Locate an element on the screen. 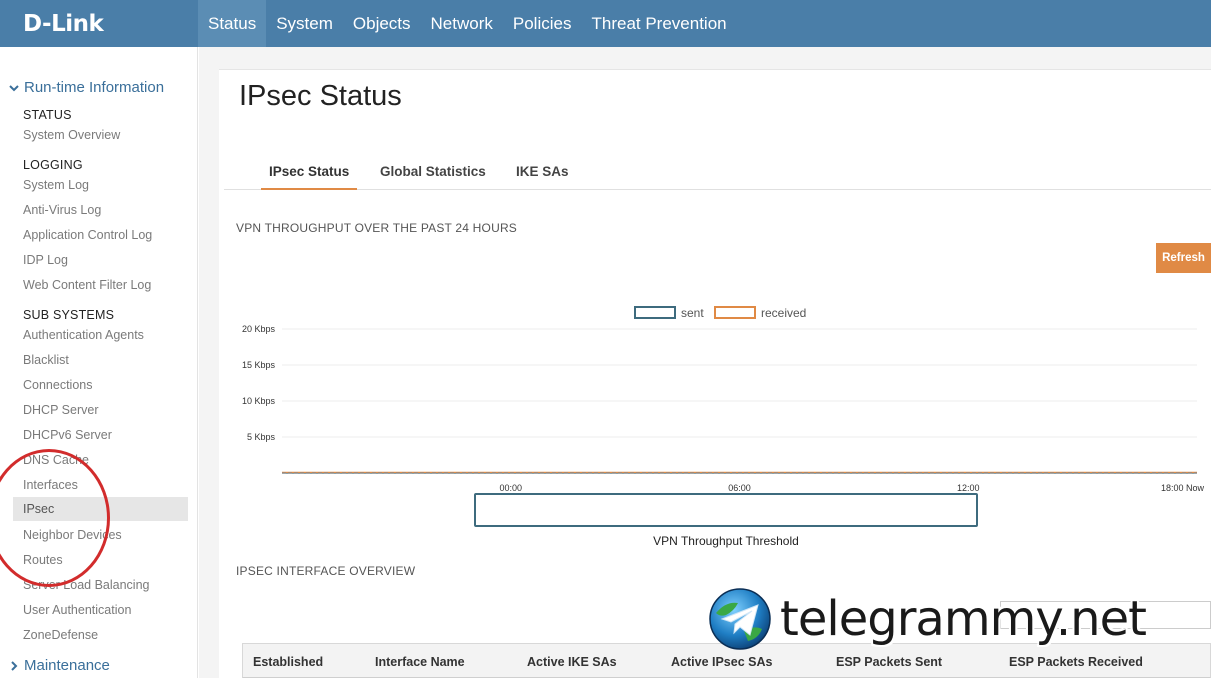  nav-threat-prevention: Threat Prevention is located at coordinates (658, 23).